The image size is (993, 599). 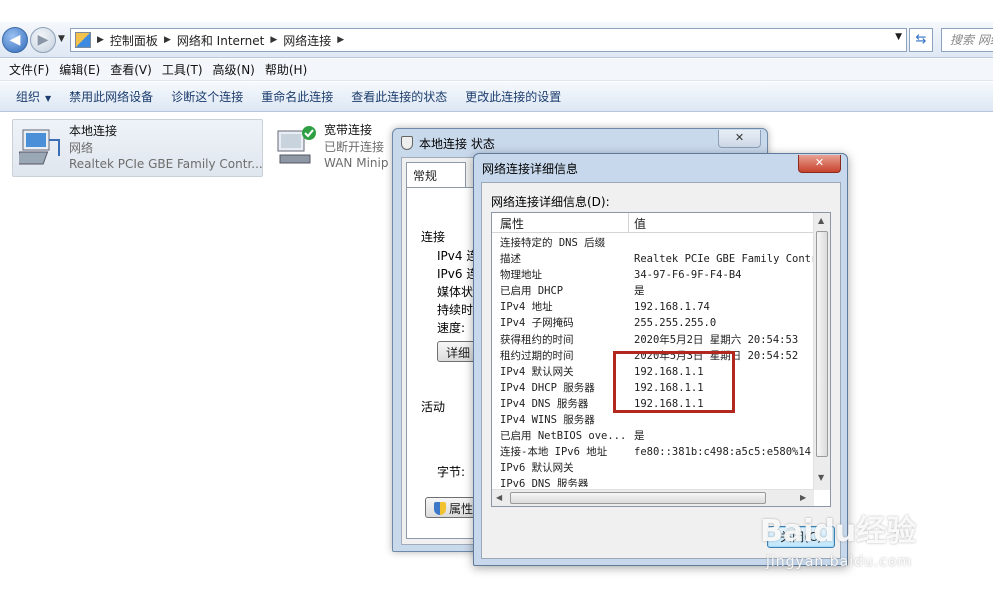 I want to click on status-dialog-close-button: ✕, so click(x=739, y=139).